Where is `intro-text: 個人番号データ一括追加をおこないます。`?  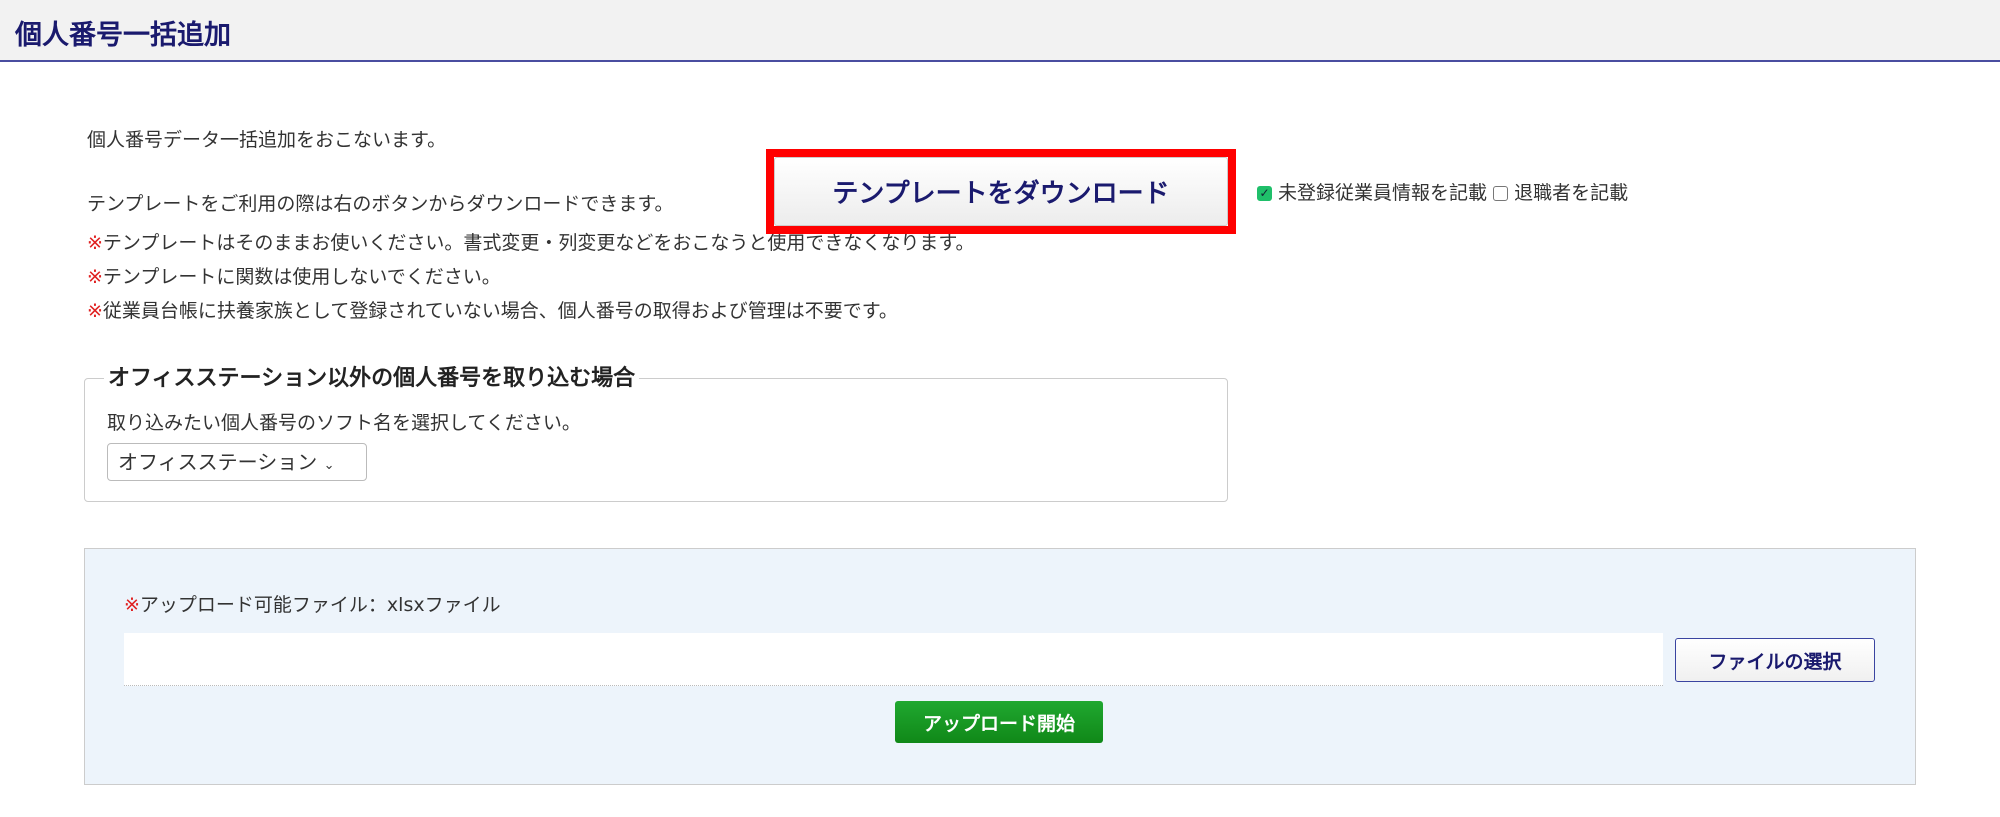
intro-text: 個人番号データ一括追加をおこないます。 is located at coordinates (267, 140).